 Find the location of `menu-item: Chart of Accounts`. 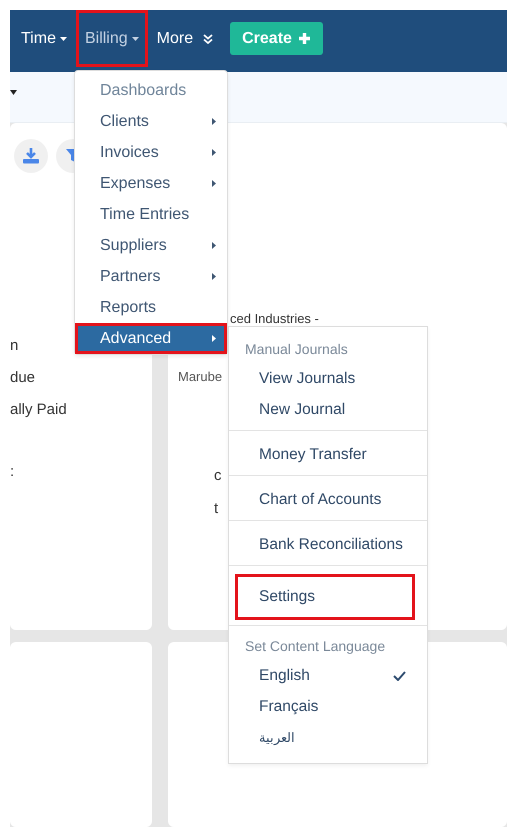

menu-item: Chart of Accounts is located at coordinates (325, 499).